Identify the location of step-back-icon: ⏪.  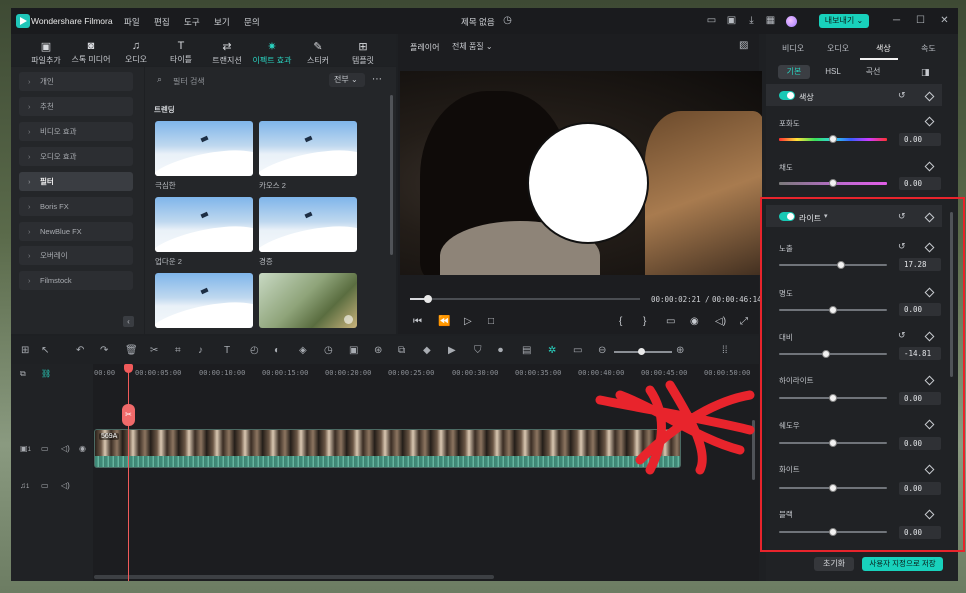
(444, 321).